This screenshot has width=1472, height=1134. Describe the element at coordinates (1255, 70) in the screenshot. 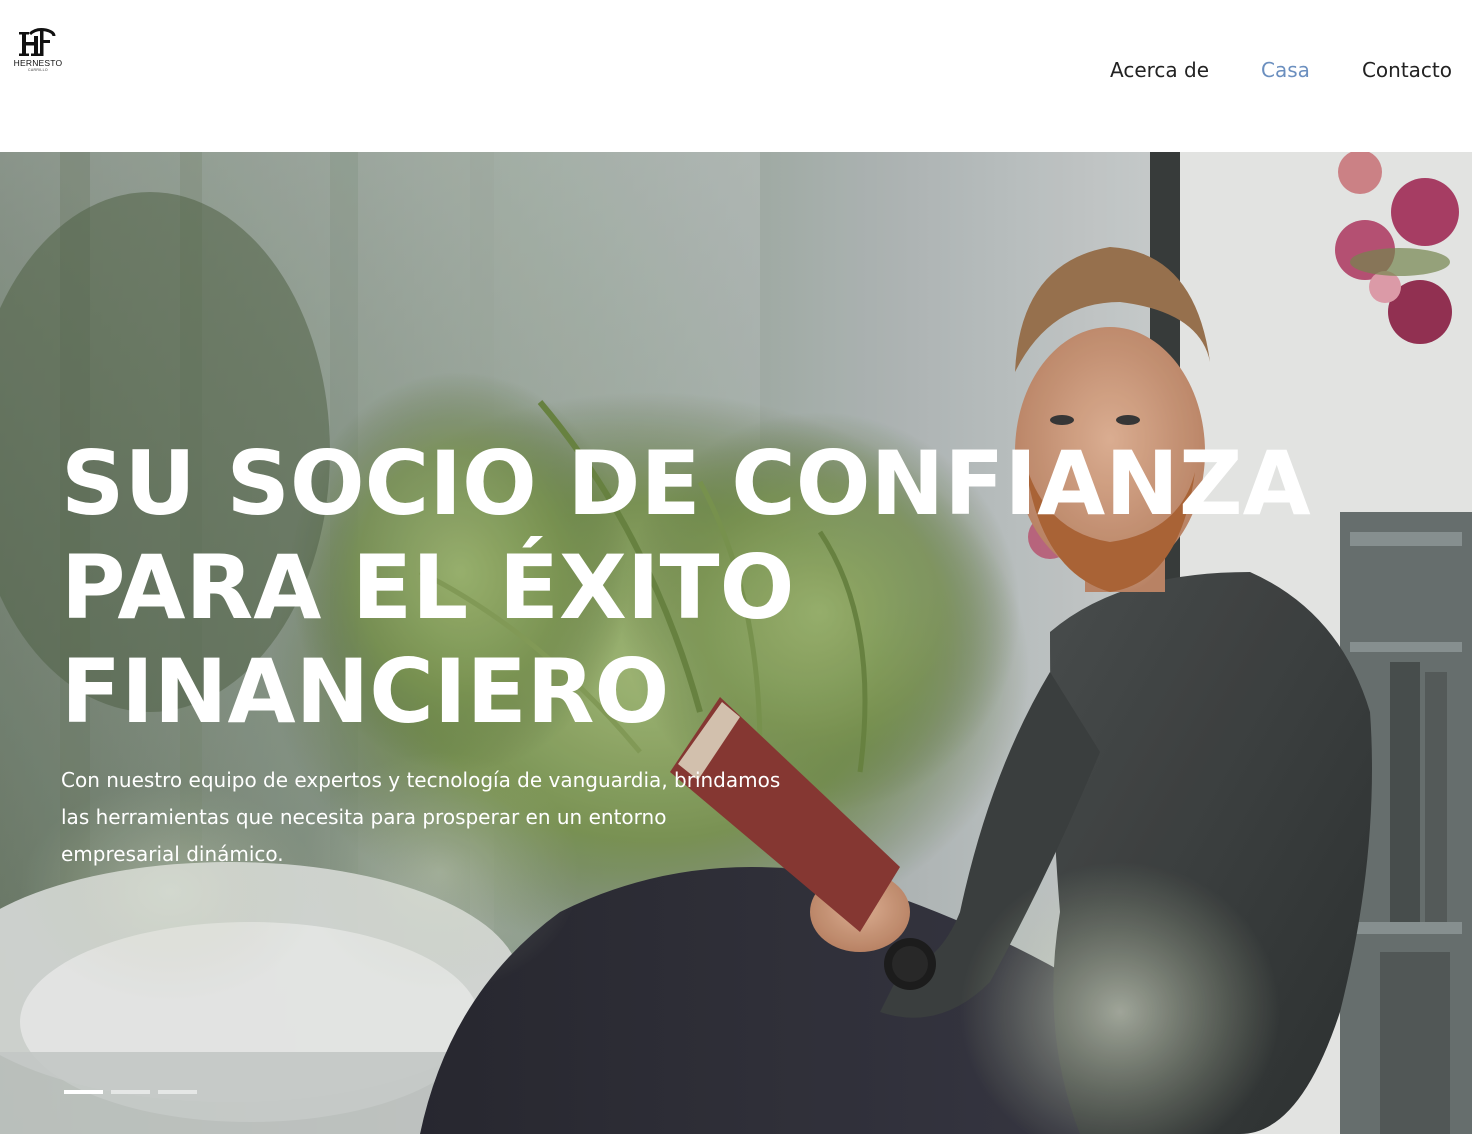

I see `main-nav: Acerca de Casa Contacto` at that location.